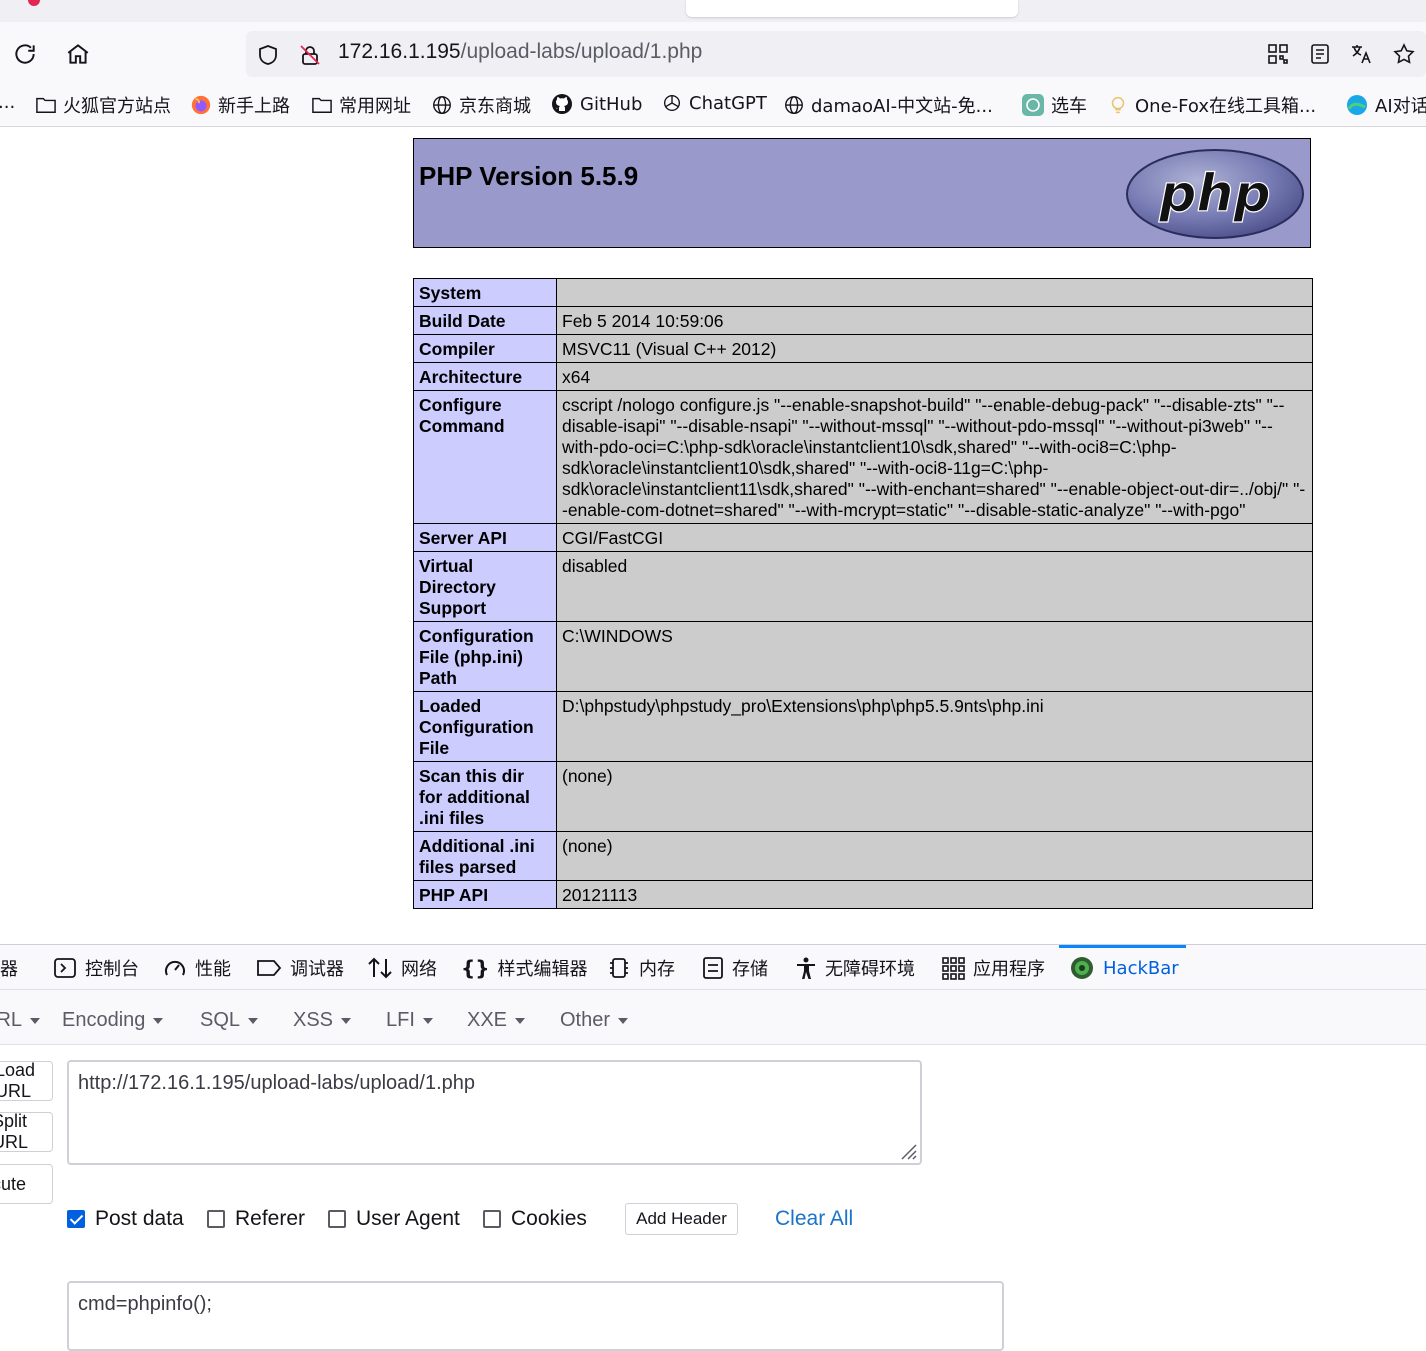 This screenshot has height=1351, width=1426. I want to click on menu-other: Other, so click(594, 1020).